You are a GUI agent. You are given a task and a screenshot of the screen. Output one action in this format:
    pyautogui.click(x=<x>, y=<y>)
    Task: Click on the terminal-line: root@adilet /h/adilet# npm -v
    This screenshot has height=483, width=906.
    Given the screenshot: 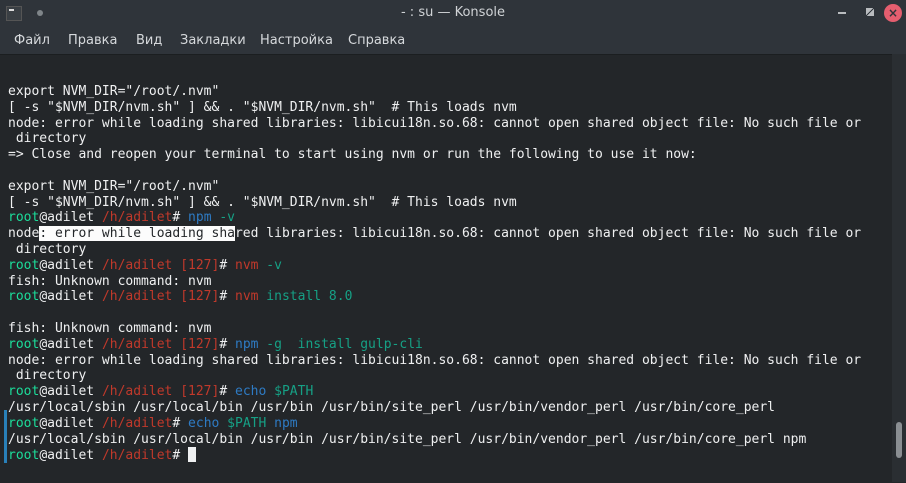 What is the action you would take?
    pyautogui.click(x=434, y=218)
    